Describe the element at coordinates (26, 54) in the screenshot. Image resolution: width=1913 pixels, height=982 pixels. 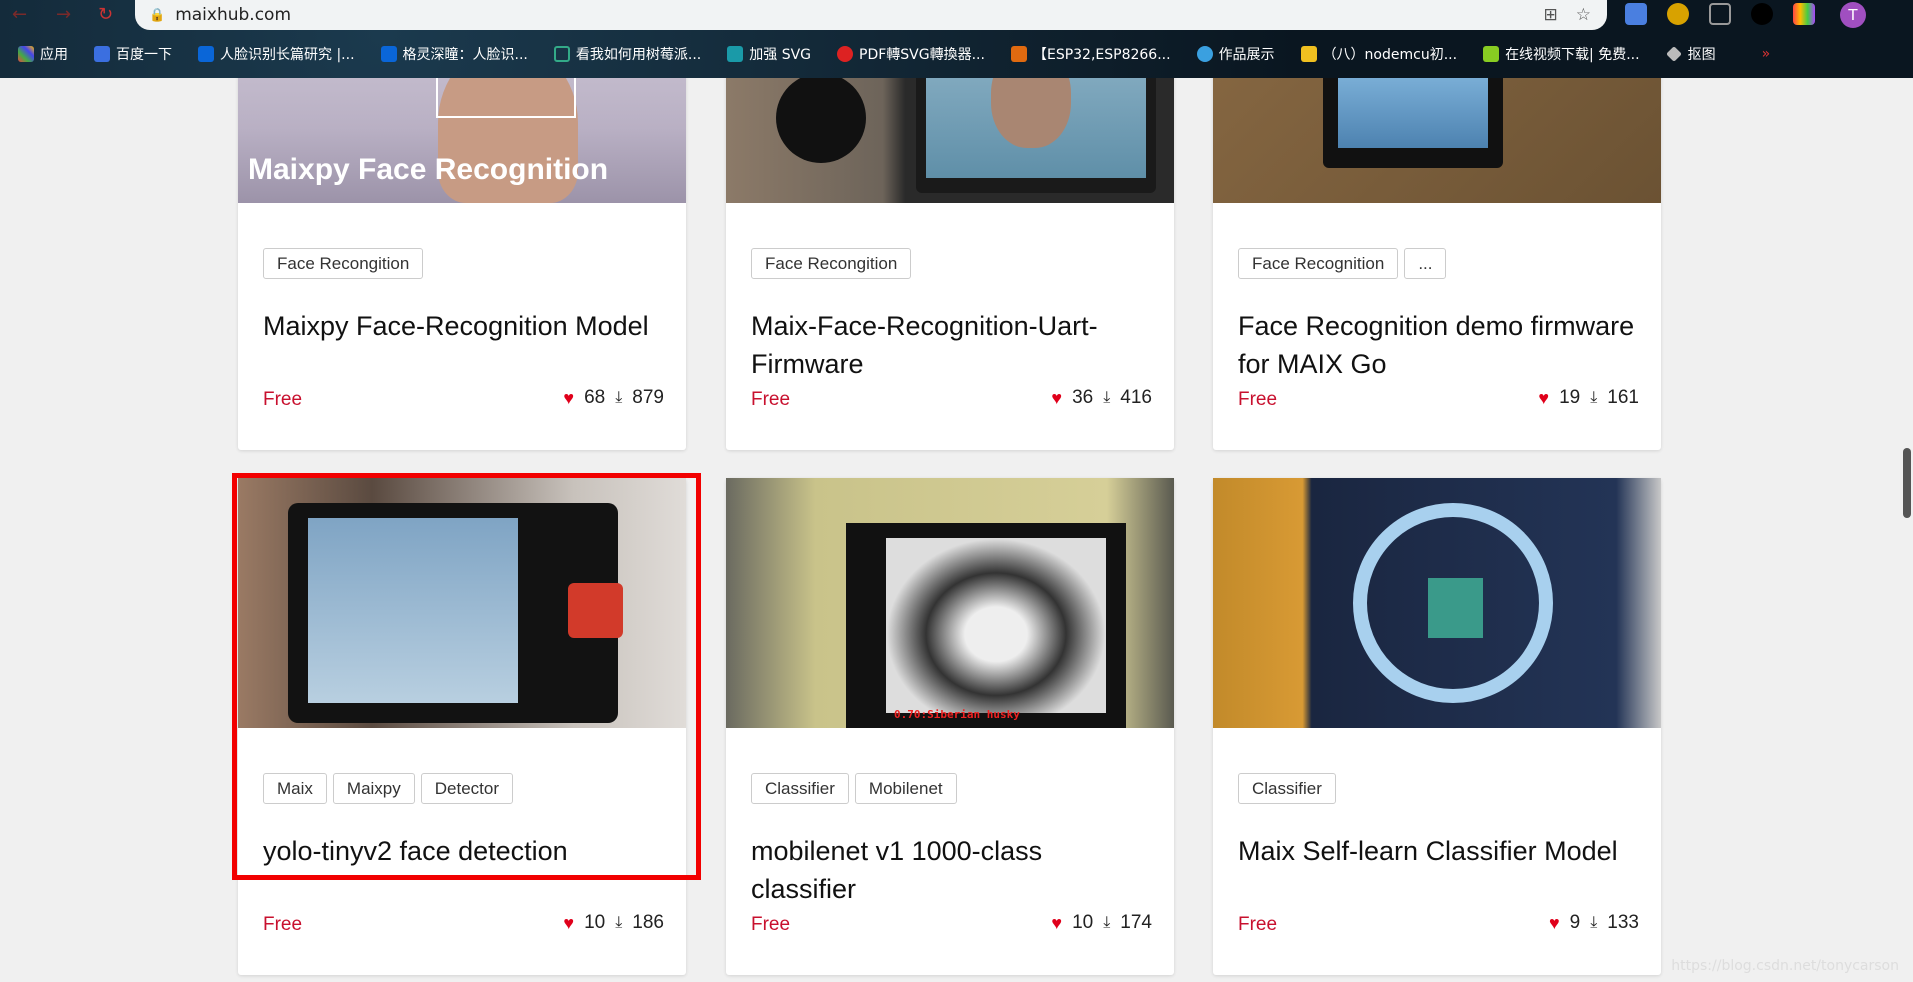
I see `apps-icon` at that location.